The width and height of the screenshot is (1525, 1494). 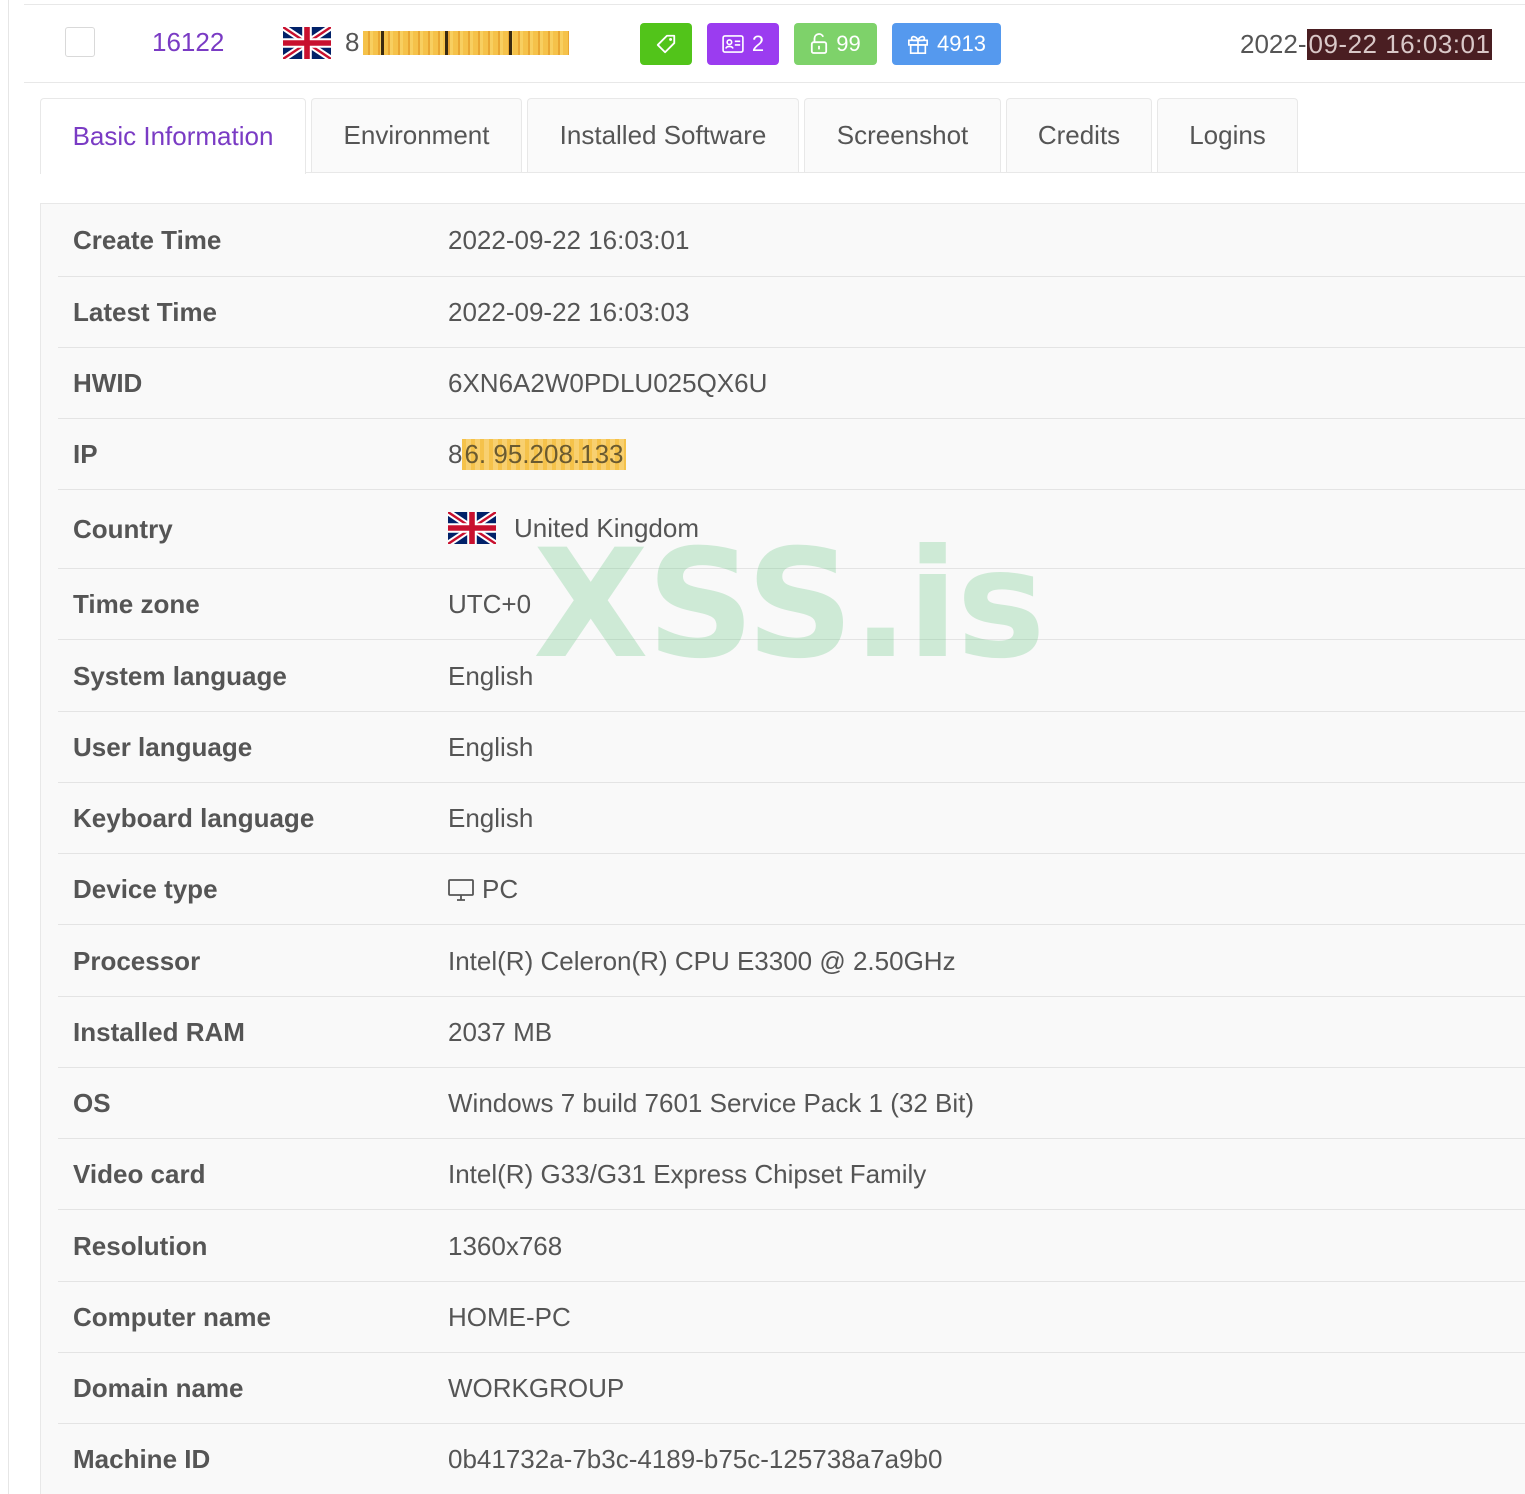 What do you see at coordinates (352, 42) in the screenshot?
I see `row-ip-prefix: 8` at bounding box center [352, 42].